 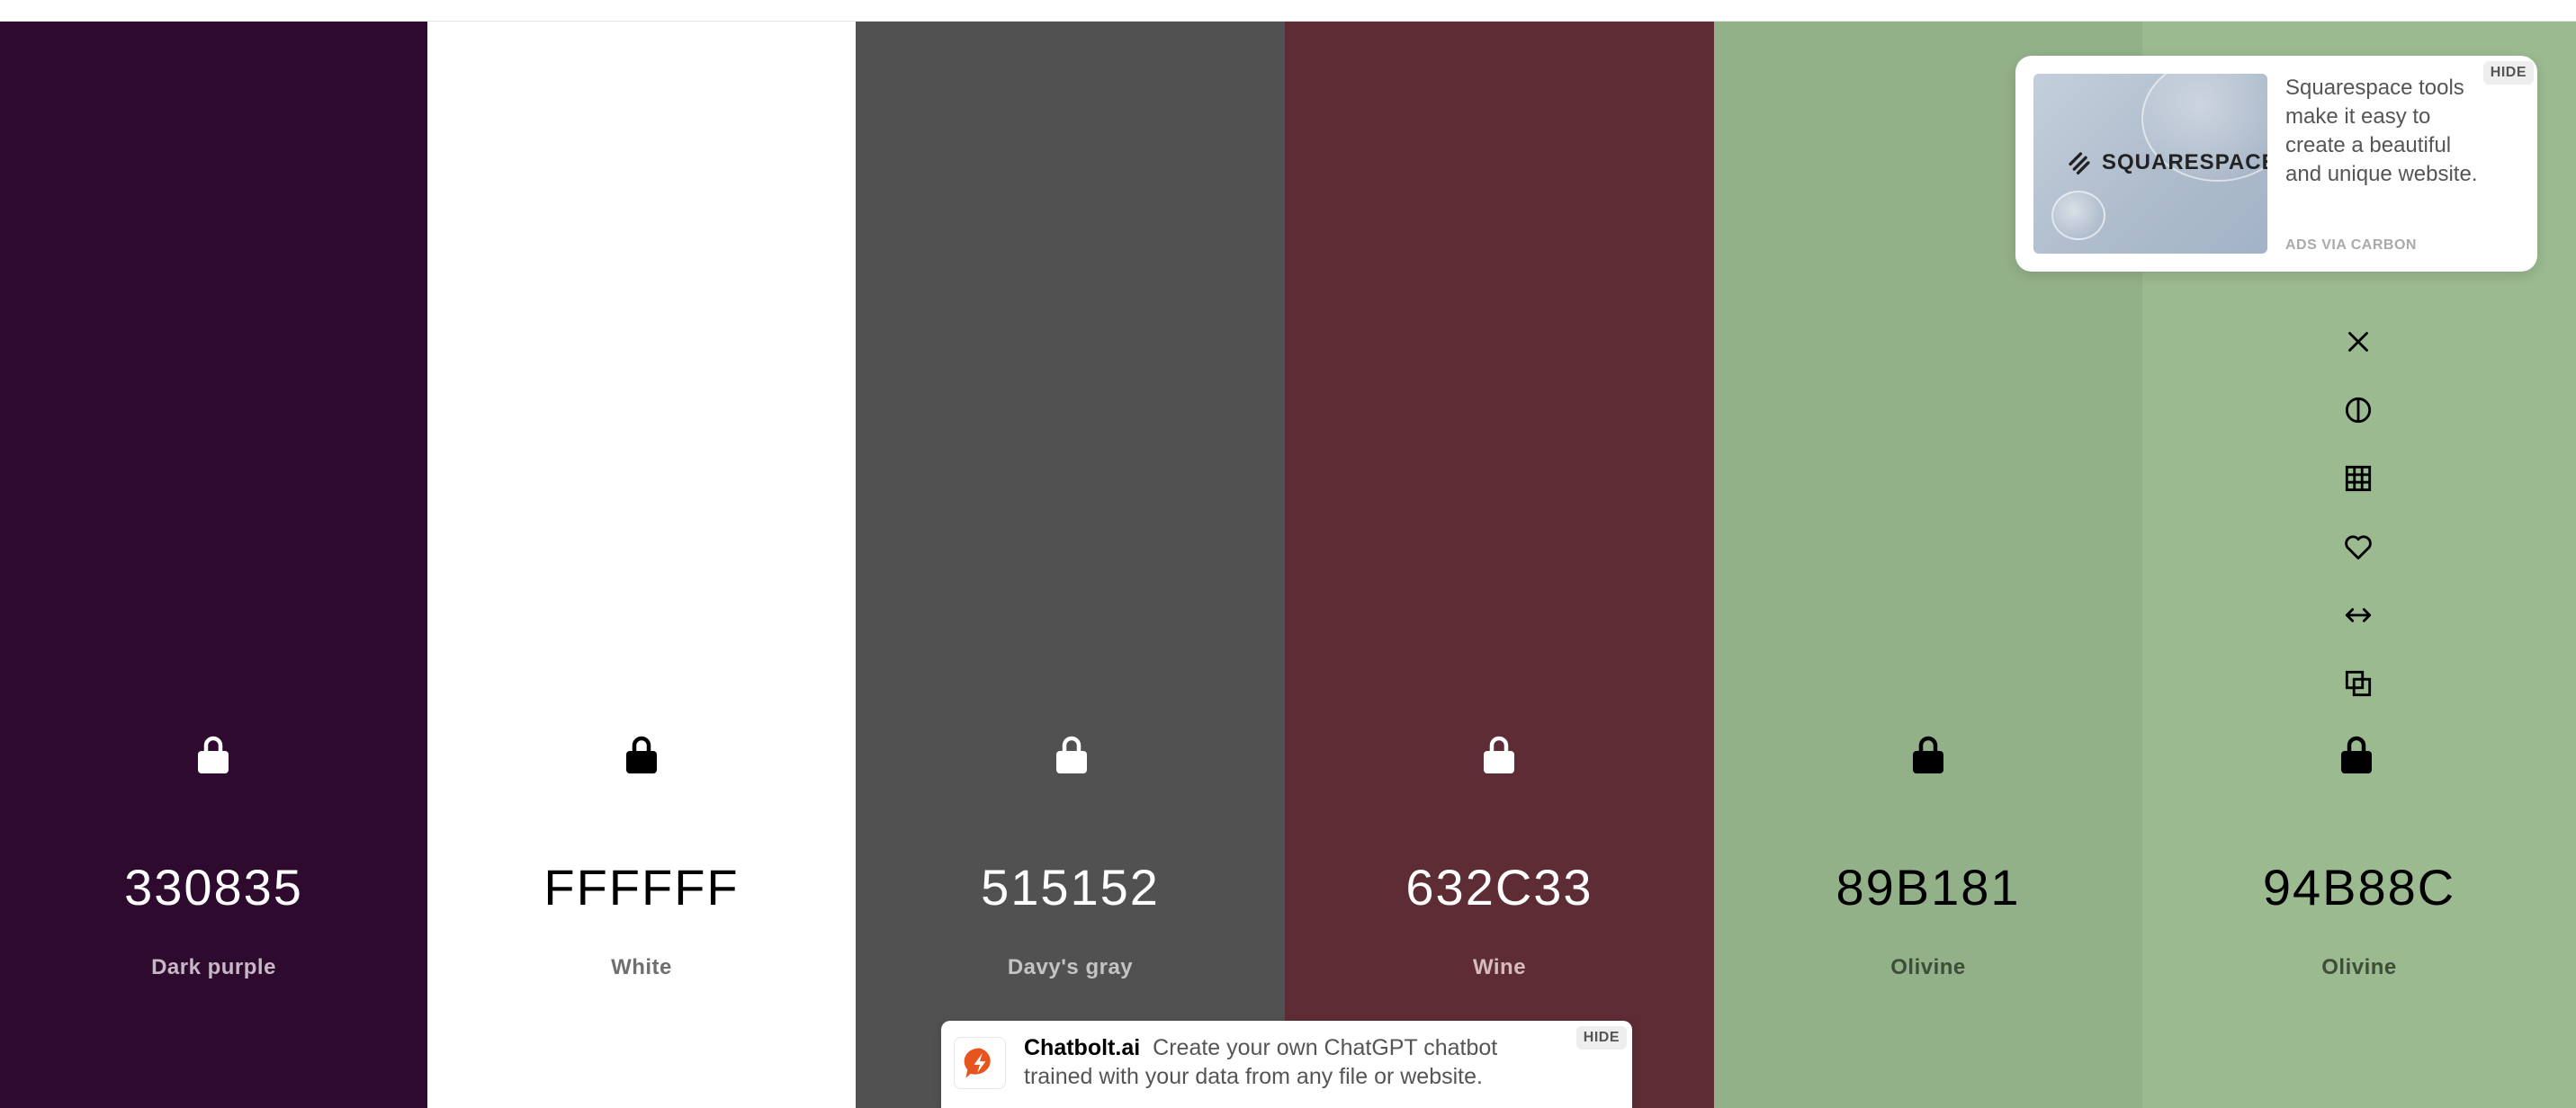 What do you see at coordinates (2351, 245) in the screenshot?
I see `ads-via-carbon-link: ADS VIA CARBON` at bounding box center [2351, 245].